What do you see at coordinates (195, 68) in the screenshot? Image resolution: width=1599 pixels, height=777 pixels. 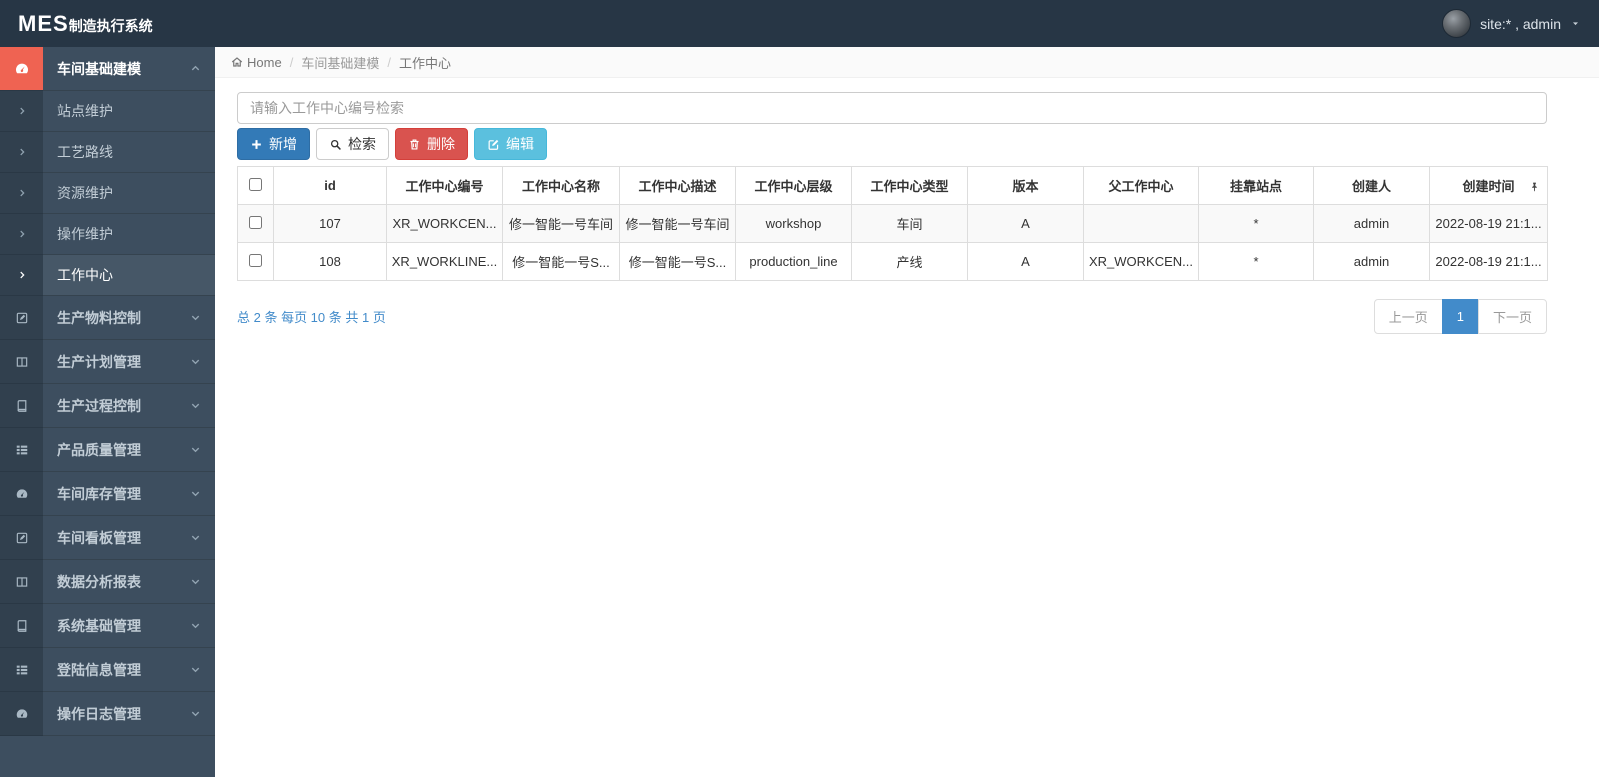 I see `chevron-up-icon` at bounding box center [195, 68].